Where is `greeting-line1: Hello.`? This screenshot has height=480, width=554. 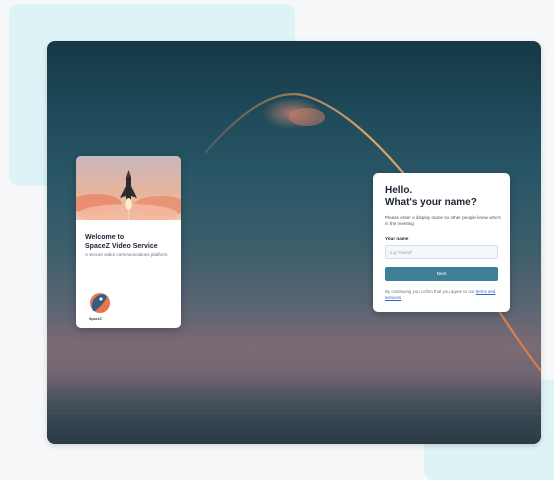 greeting-line1: Hello. is located at coordinates (399, 190).